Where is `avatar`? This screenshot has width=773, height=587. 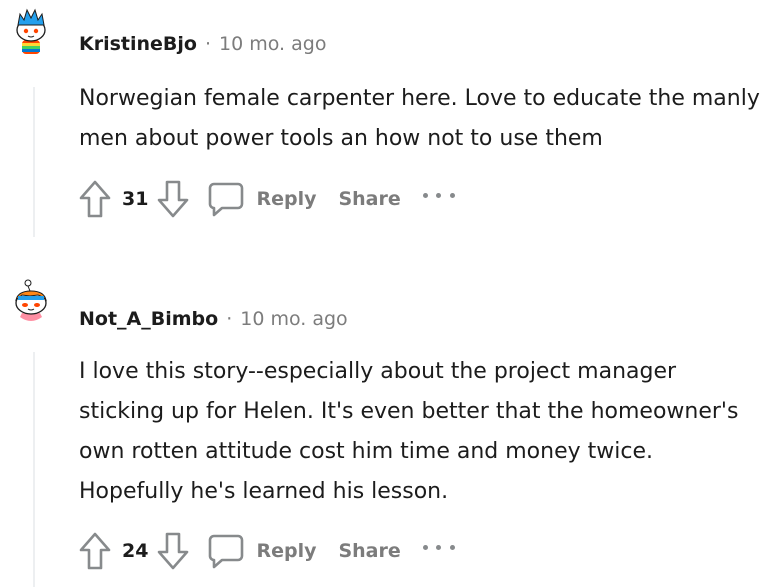
avatar is located at coordinates (31, 303).